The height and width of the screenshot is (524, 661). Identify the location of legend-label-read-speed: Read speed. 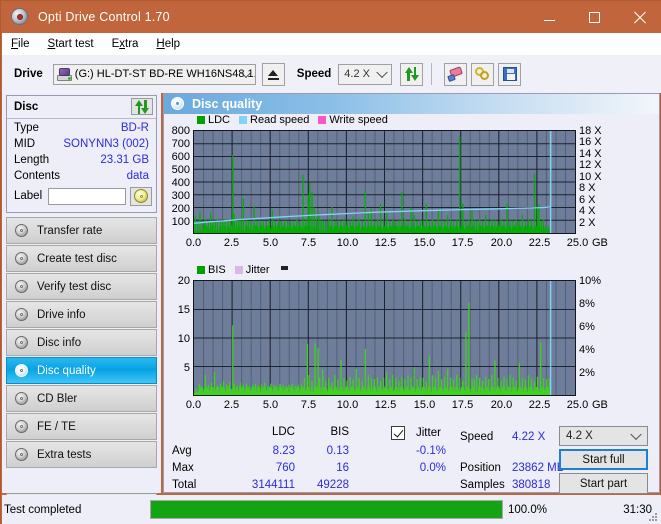
(280, 120).